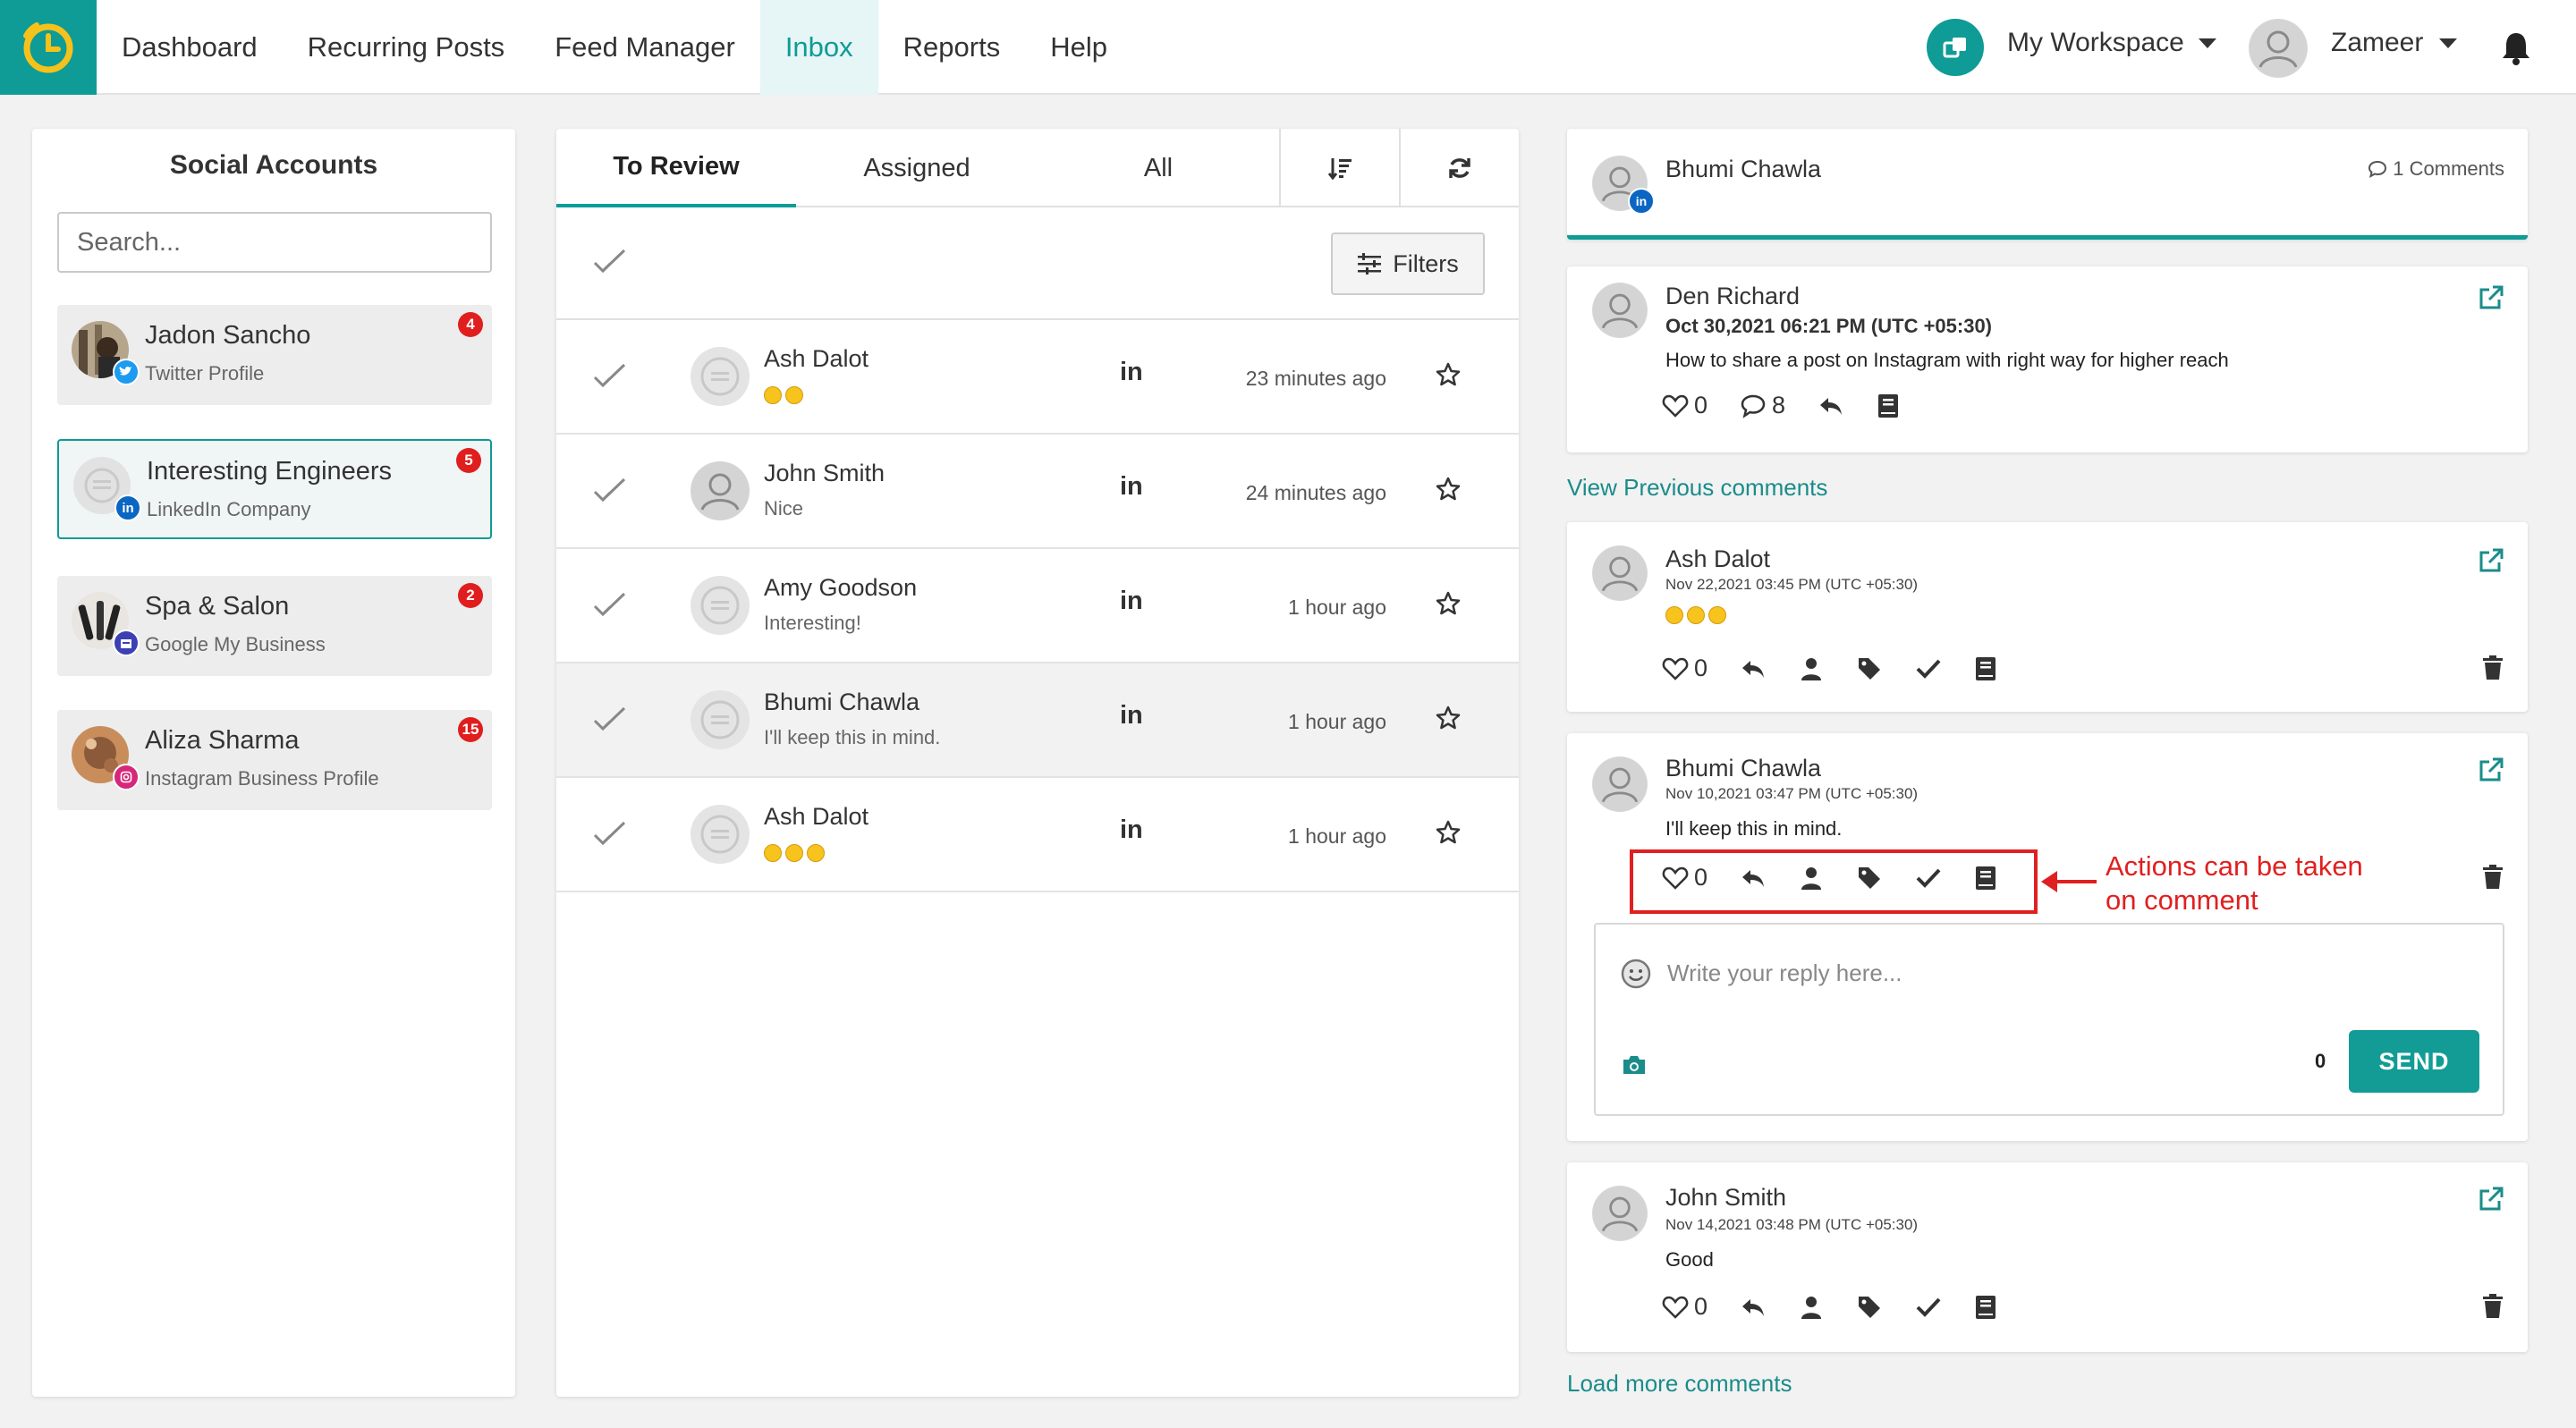 This screenshot has width=2576, height=1428. I want to click on bell-icon, so click(2516, 48).